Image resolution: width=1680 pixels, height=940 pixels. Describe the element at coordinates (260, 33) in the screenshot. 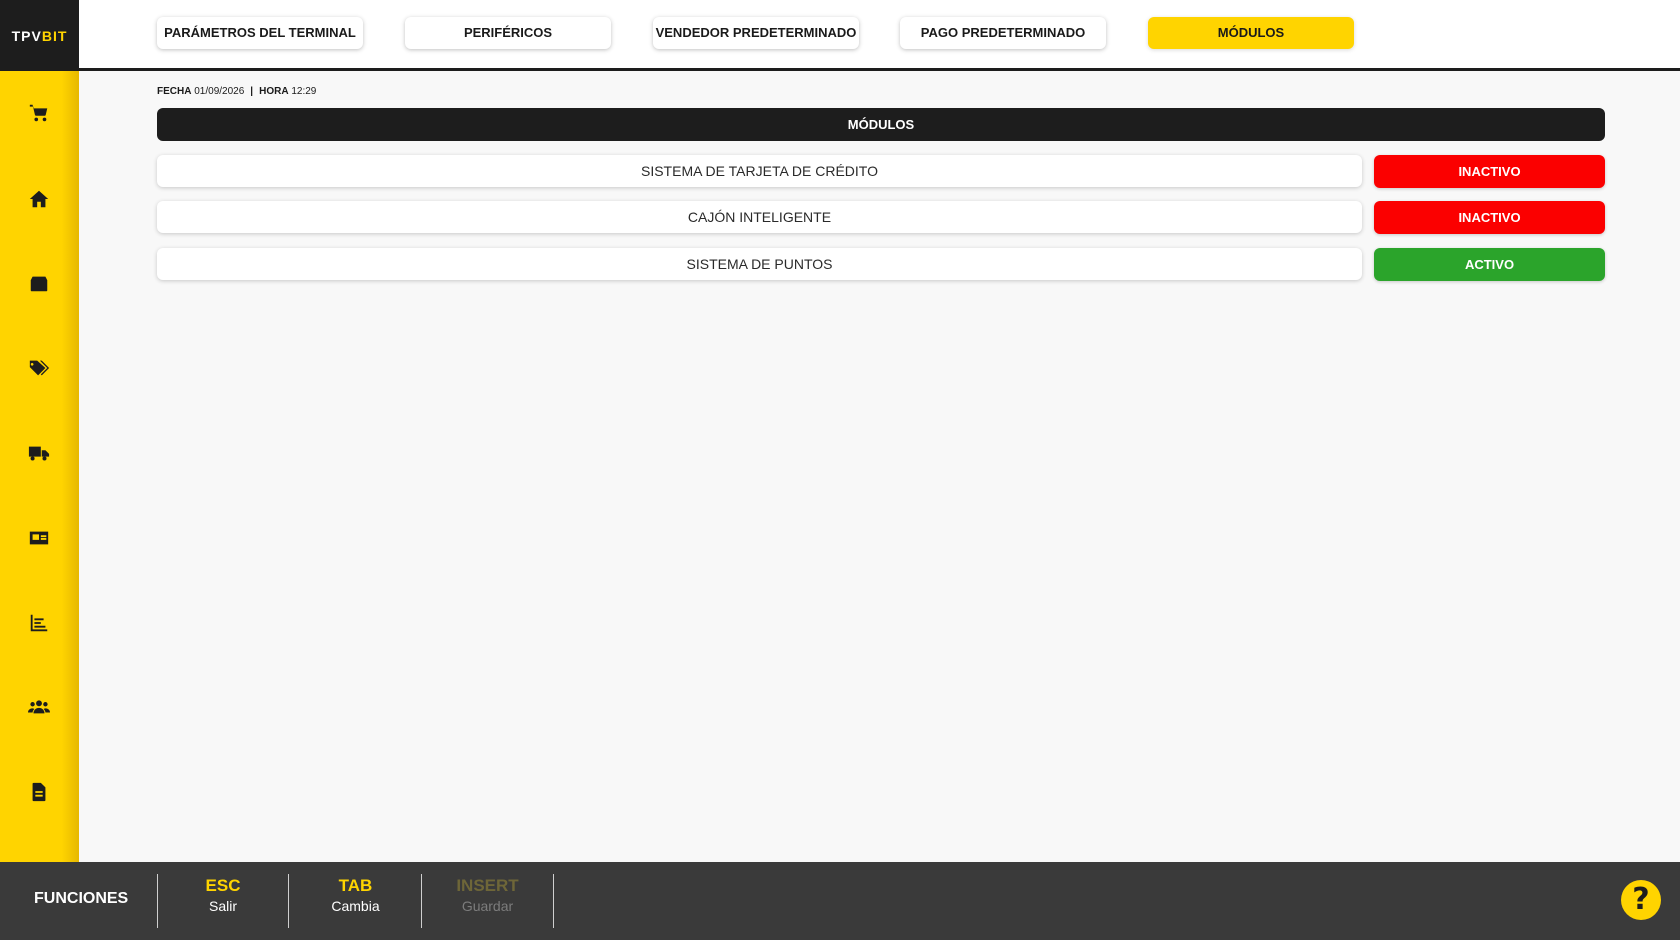

I see `tab-terminal-parameters: PARÁMETROS DEL TERMINAL` at that location.